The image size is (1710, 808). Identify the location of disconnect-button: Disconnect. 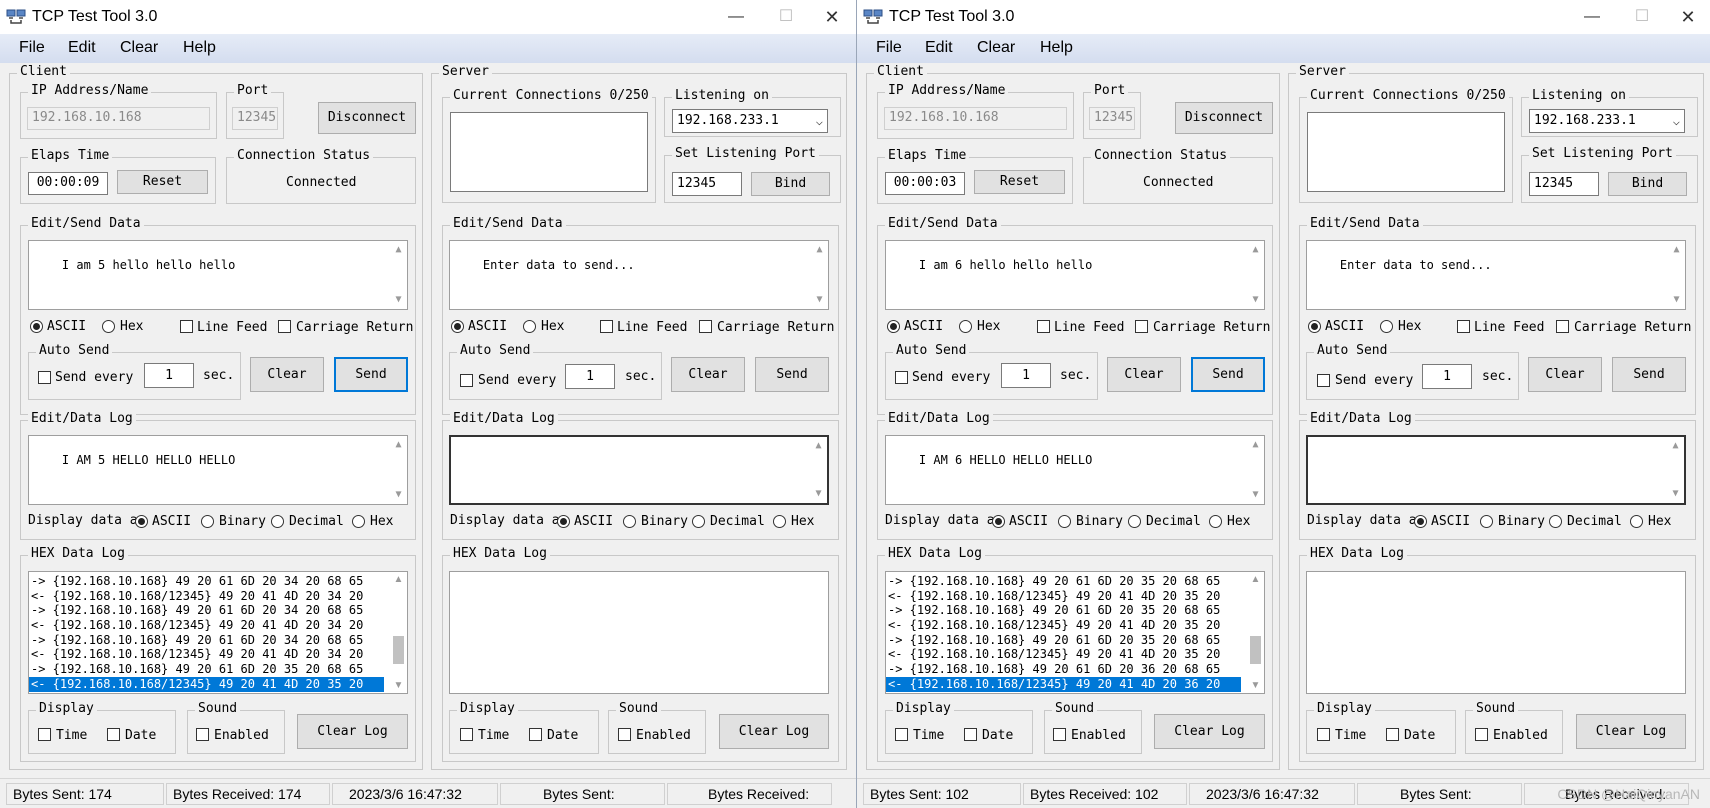
(367, 118).